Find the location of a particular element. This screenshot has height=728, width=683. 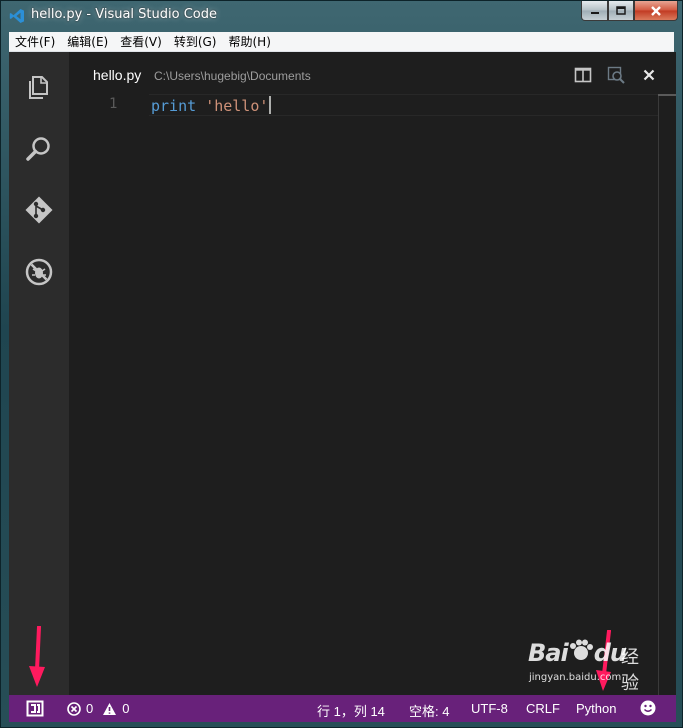

activity-bar is located at coordinates (39, 373).